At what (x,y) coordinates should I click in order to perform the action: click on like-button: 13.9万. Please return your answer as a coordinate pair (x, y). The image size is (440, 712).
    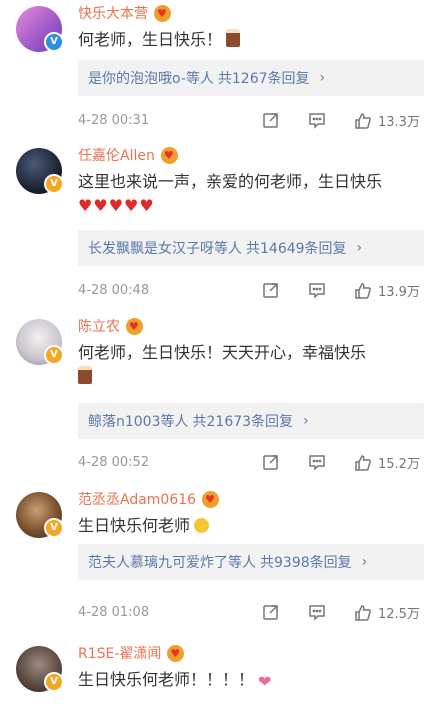
    Looking at the image, I should click on (389, 290).